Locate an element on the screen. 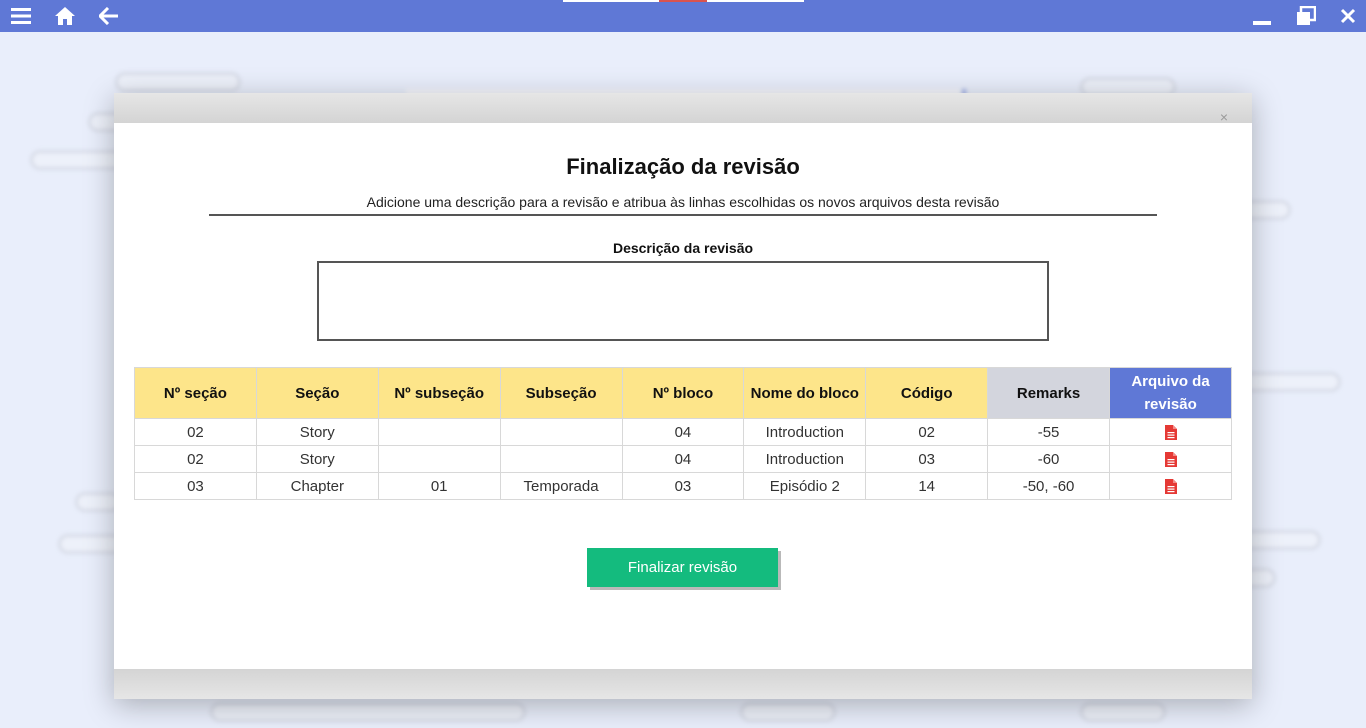 This screenshot has height=728, width=1366. menu-icon is located at coordinates (21, 16).